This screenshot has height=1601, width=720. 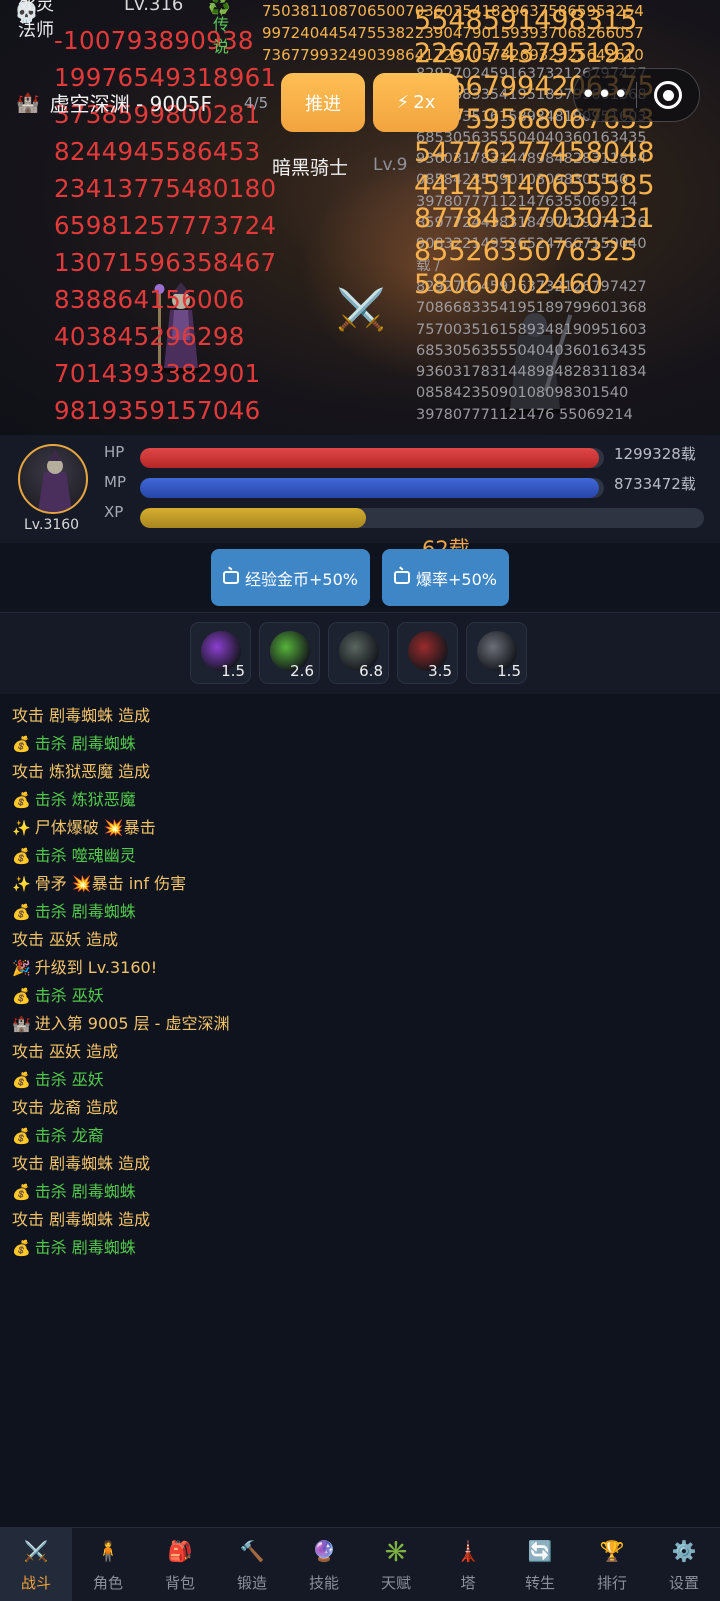 I want to click on nav-label: 角色, so click(x=107, y=1583).